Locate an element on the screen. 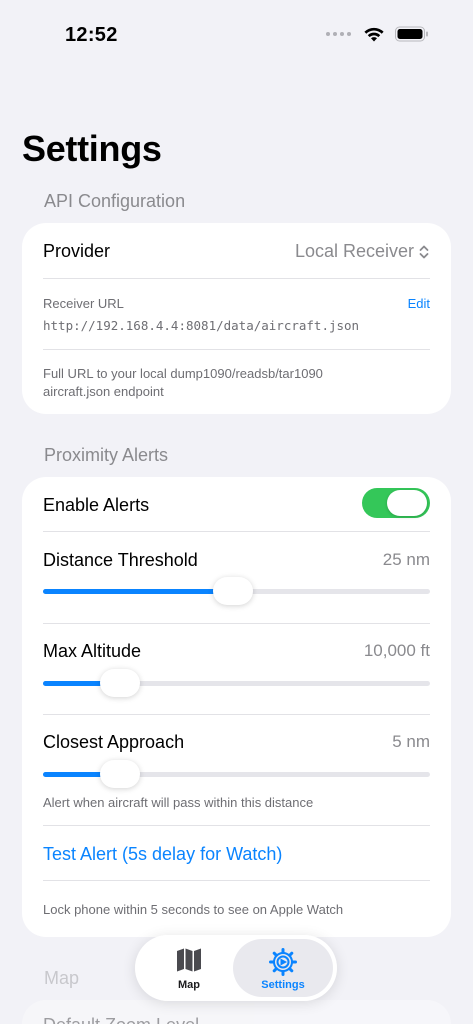 Image resolution: width=473 pixels, height=1024 pixels. provider-picker: Local Receiver is located at coordinates (362, 251).